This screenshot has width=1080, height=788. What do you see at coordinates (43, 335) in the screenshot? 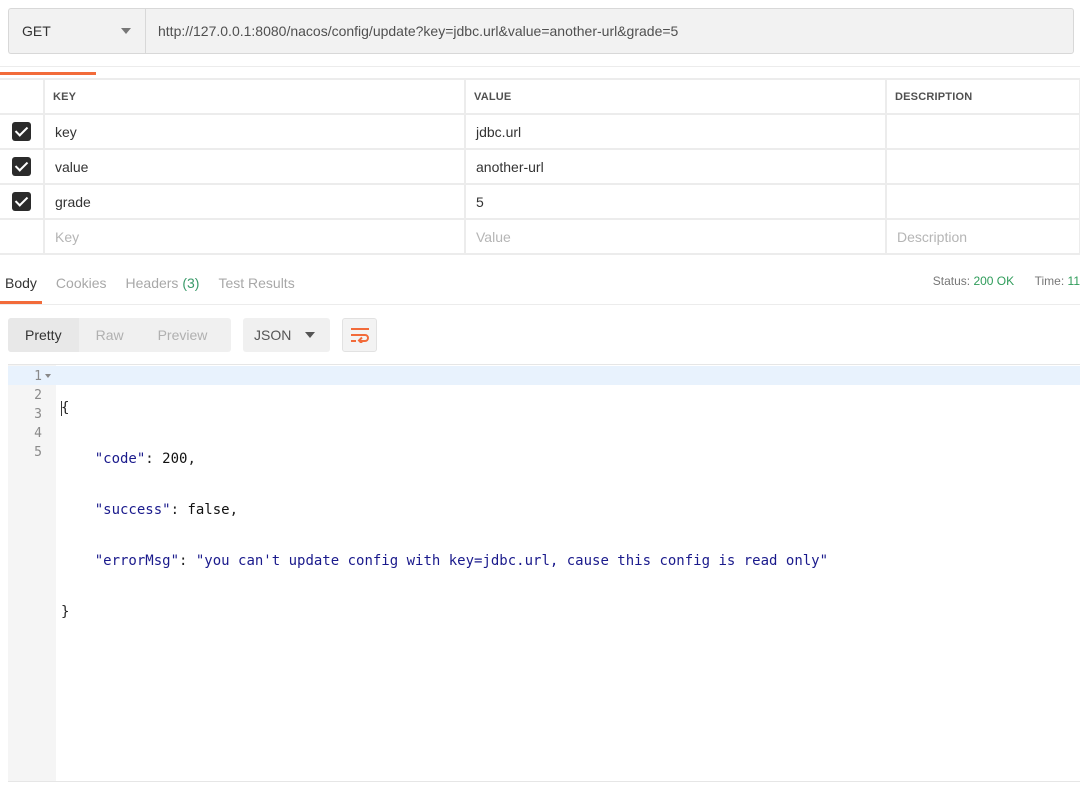
I see `pretty-button: Pretty` at bounding box center [43, 335].